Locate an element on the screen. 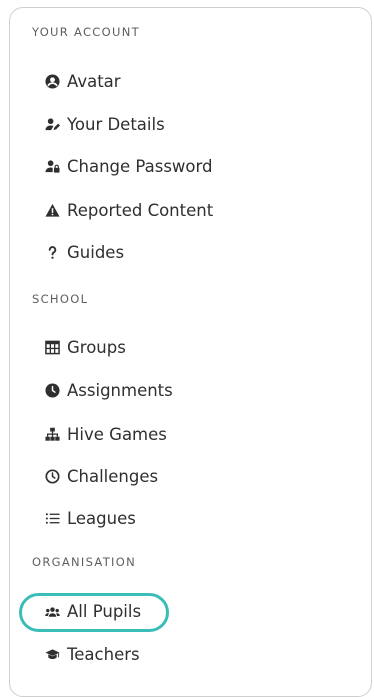 Image resolution: width=374 pixels, height=697 pixels. menu-item-label: Change Password is located at coordinates (140, 166).